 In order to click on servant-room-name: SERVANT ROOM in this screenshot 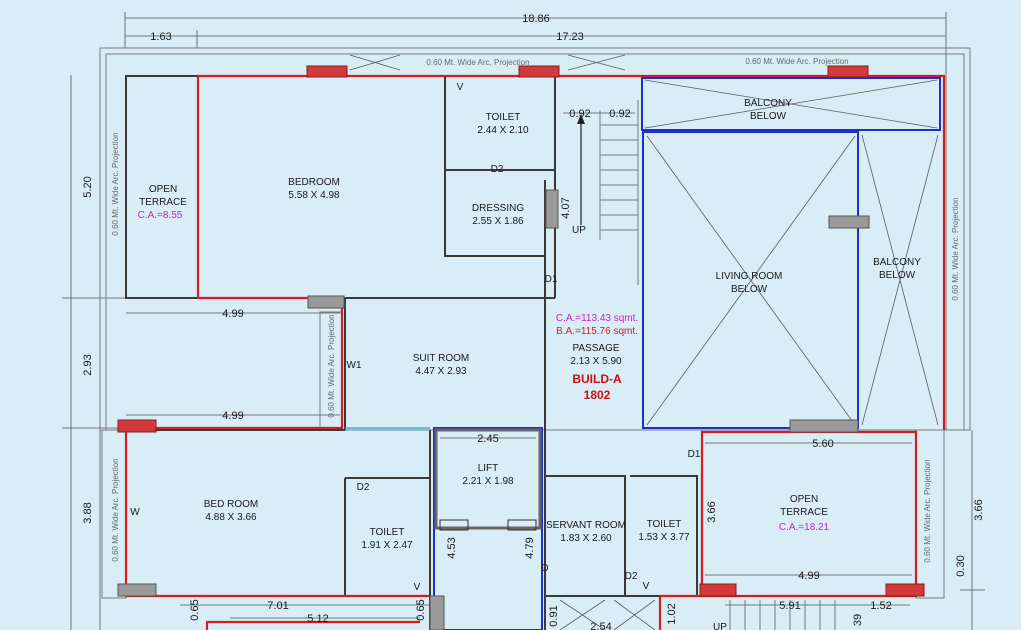, I will do `click(586, 525)`.